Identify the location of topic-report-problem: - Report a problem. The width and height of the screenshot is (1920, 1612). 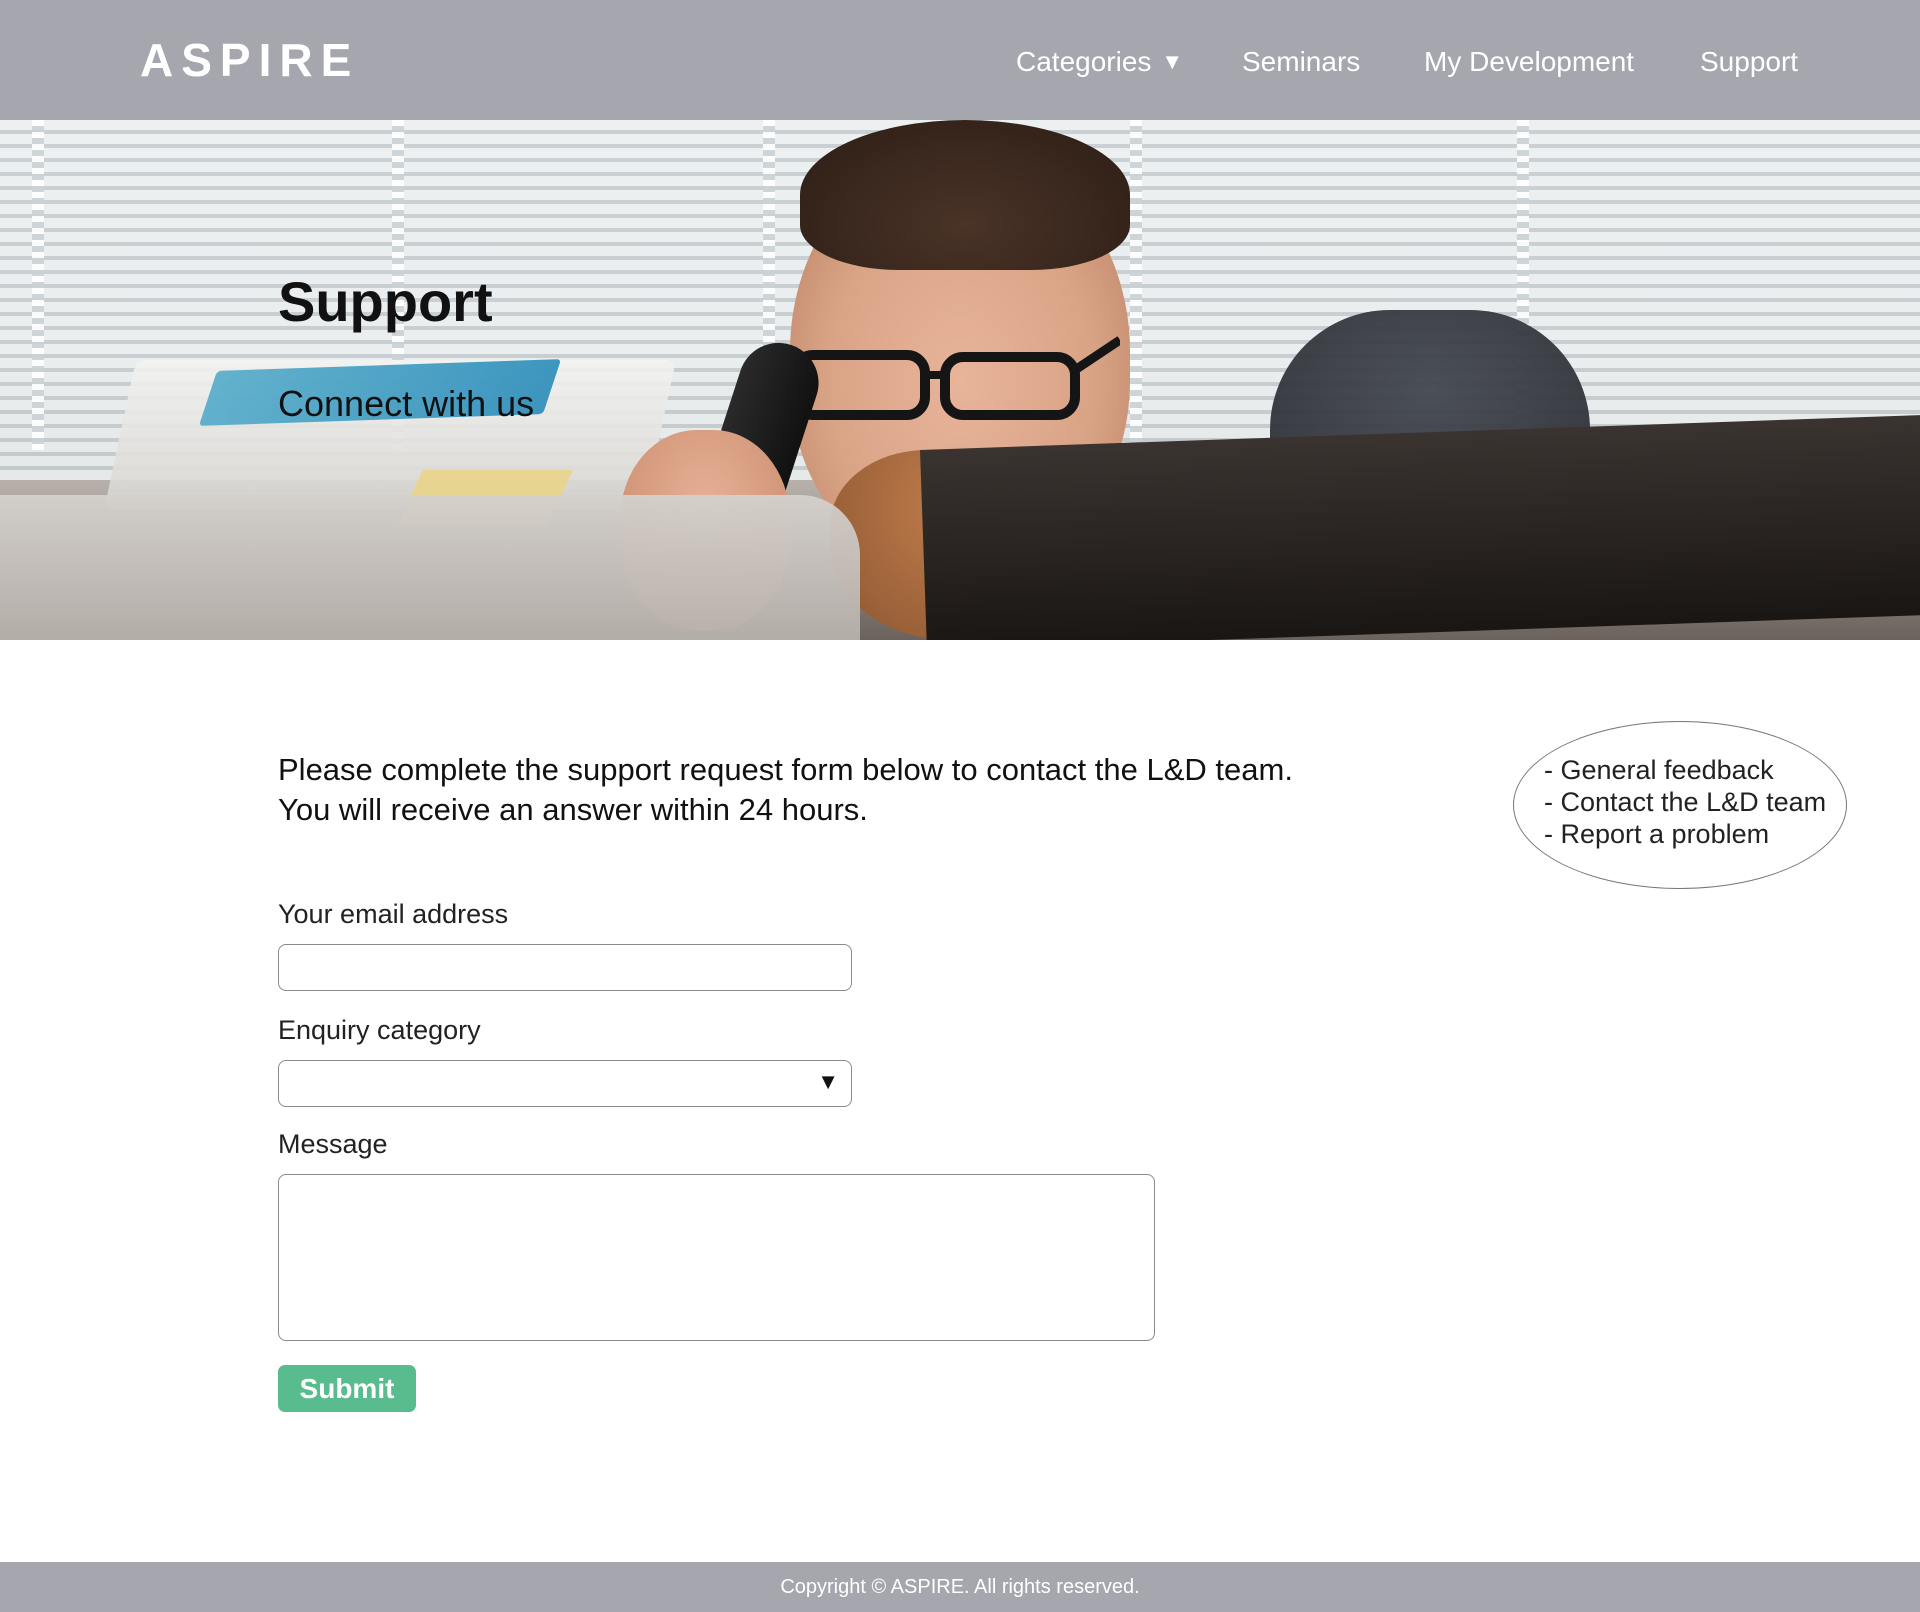
(1685, 834).